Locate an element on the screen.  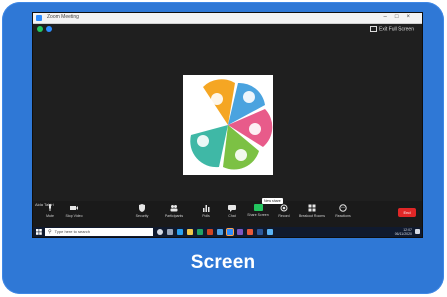
cortana-icon is located at coordinates (160, 232).